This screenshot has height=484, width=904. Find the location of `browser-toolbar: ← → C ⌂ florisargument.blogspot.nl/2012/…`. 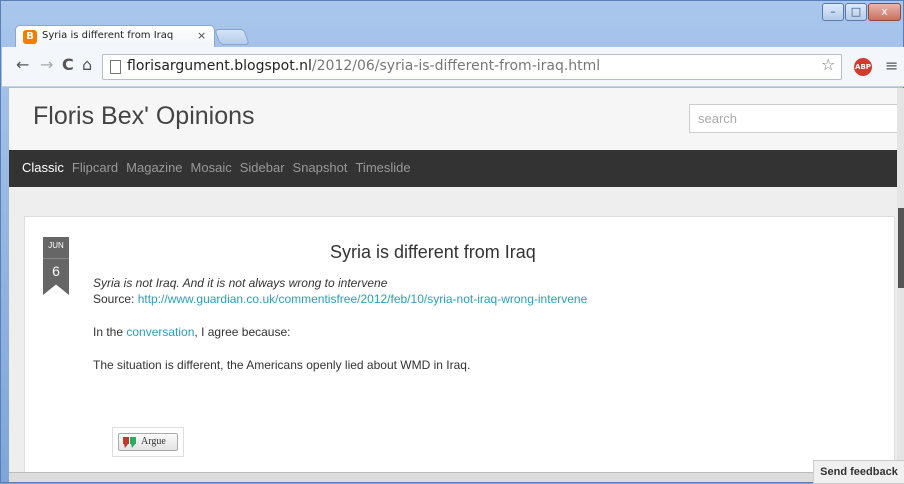

browser-toolbar: ← → C ⌂ florisargument.blogspot.nl/2012/… is located at coordinates (453, 67).